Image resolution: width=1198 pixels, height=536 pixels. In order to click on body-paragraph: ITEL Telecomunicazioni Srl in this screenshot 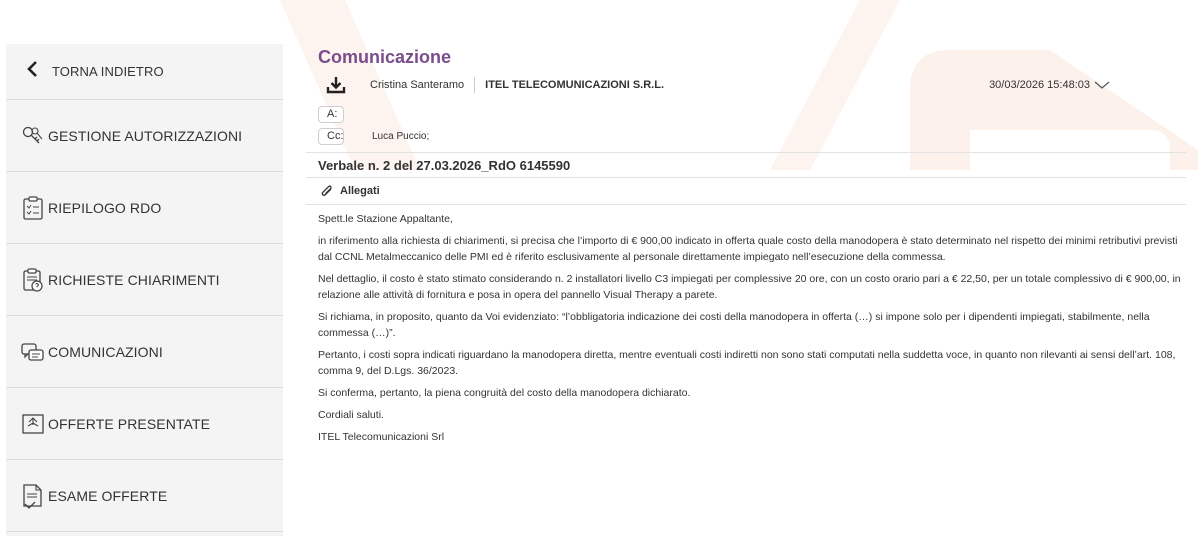, I will do `click(381, 437)`.